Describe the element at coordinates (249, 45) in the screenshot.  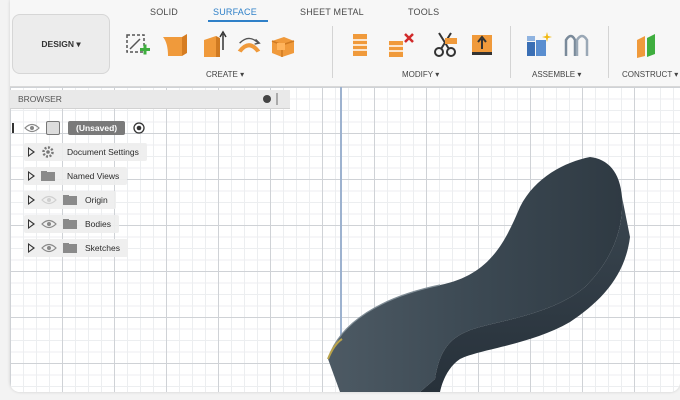
I see `revolve-icon` at that location.